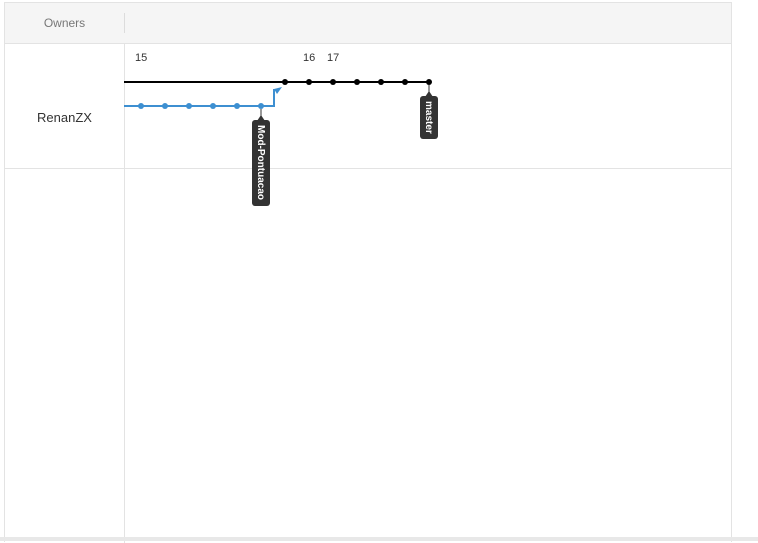 This screenshot has height=543, width=758. What do you see at coordinates (278, 90) in the screenshot?
I see `merge-arrow-icon` at bounding box center [278, 90].